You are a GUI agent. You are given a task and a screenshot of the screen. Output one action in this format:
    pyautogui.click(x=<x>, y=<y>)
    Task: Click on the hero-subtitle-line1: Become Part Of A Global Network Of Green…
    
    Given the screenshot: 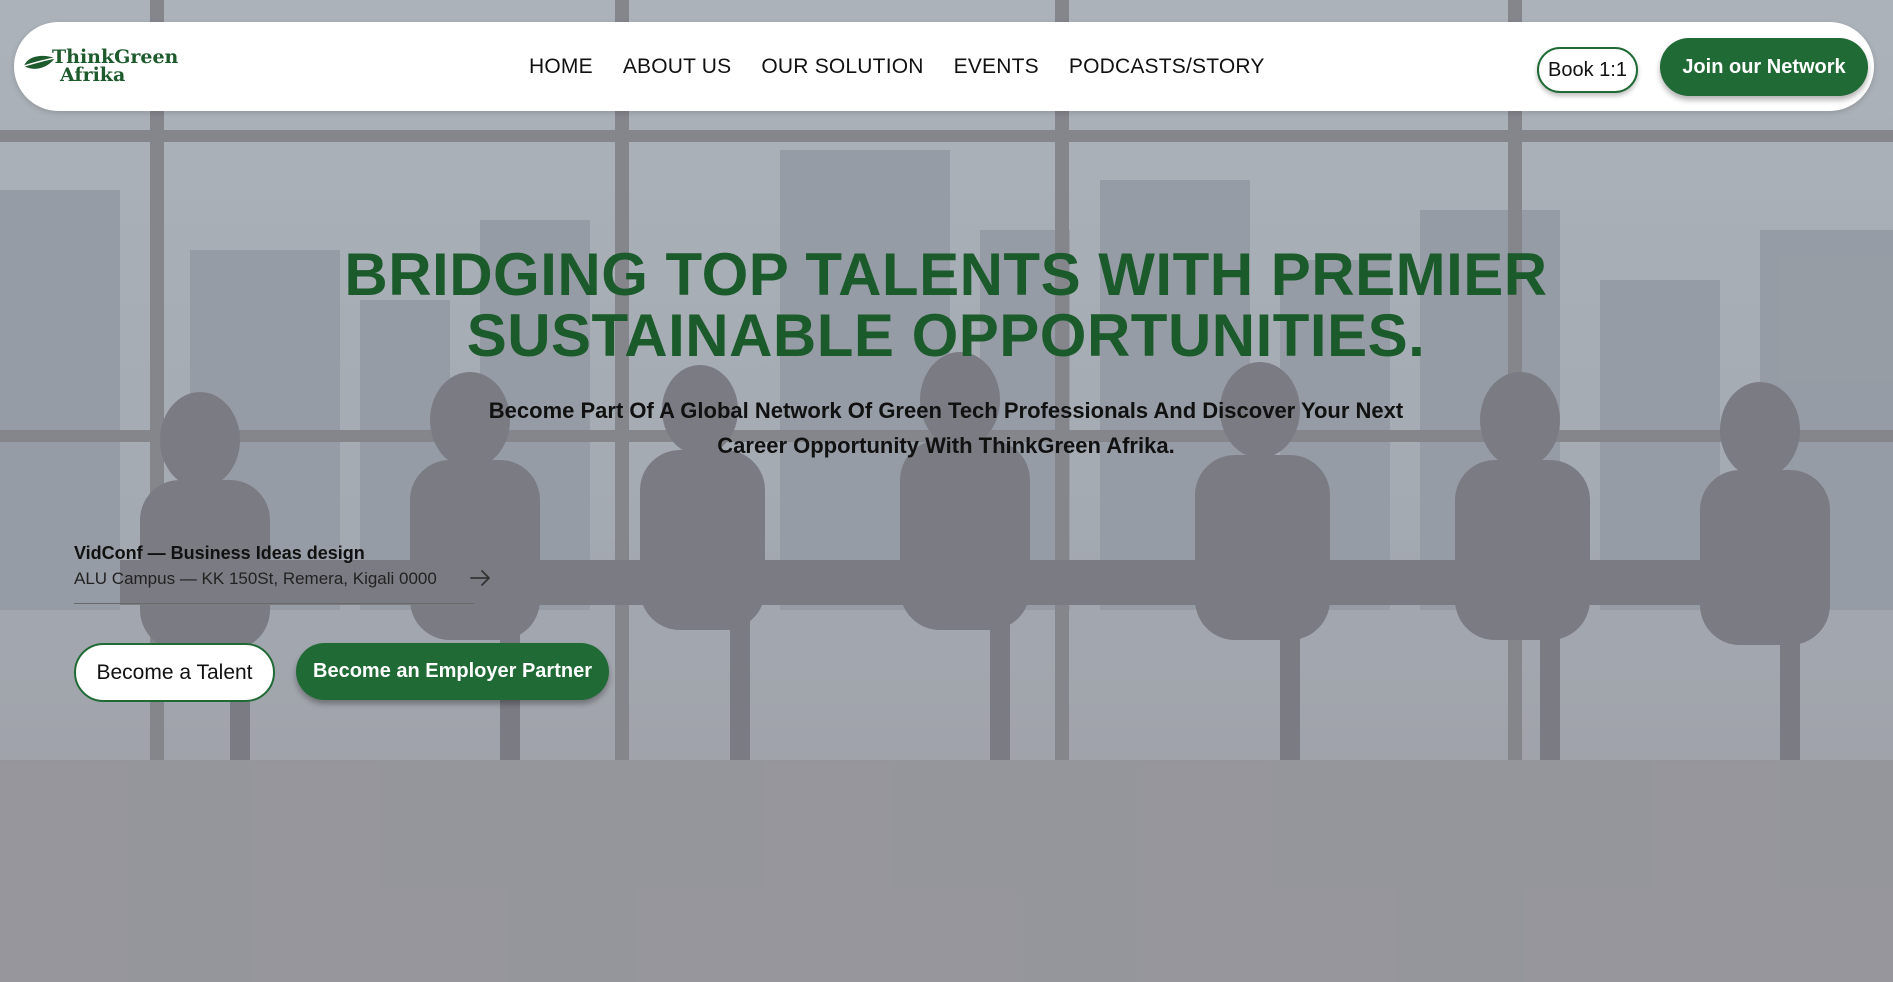 What is the action you would take?
    pyautogui.click(x=946, y=410)
    